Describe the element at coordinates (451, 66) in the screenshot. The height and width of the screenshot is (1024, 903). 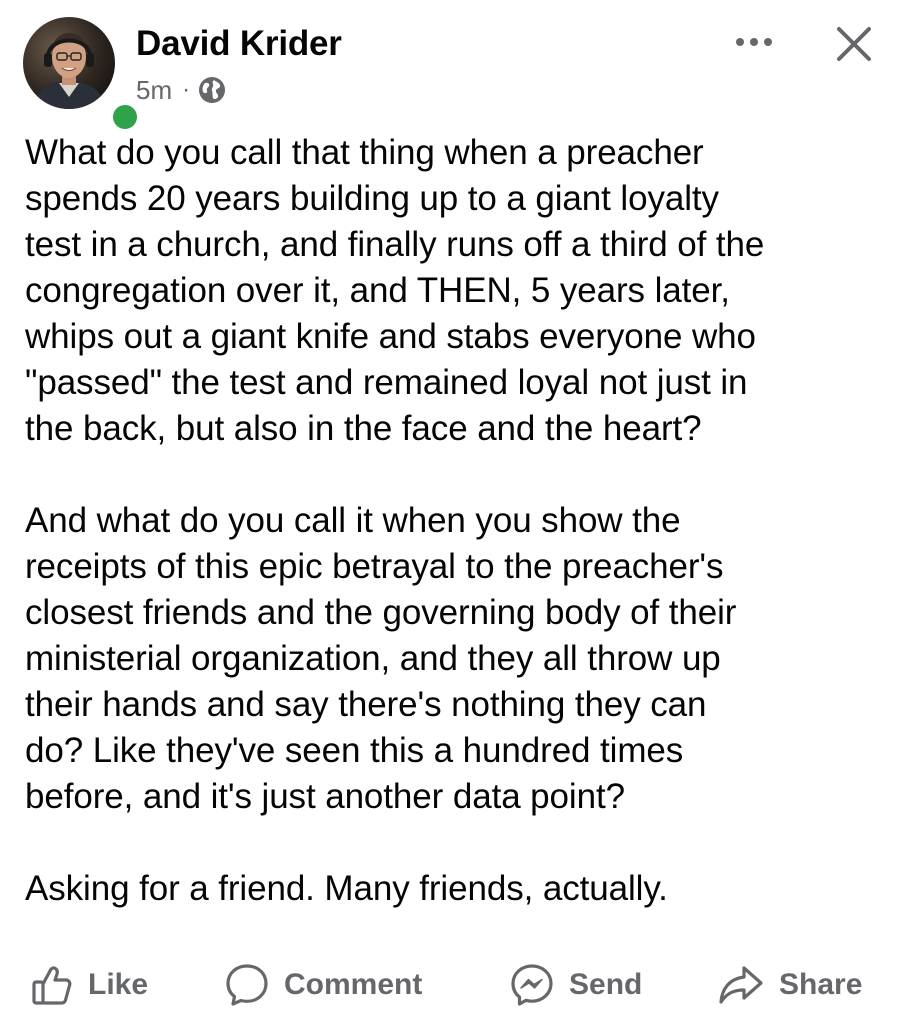
I see `post-header: David Krider 5m ·` at that location.